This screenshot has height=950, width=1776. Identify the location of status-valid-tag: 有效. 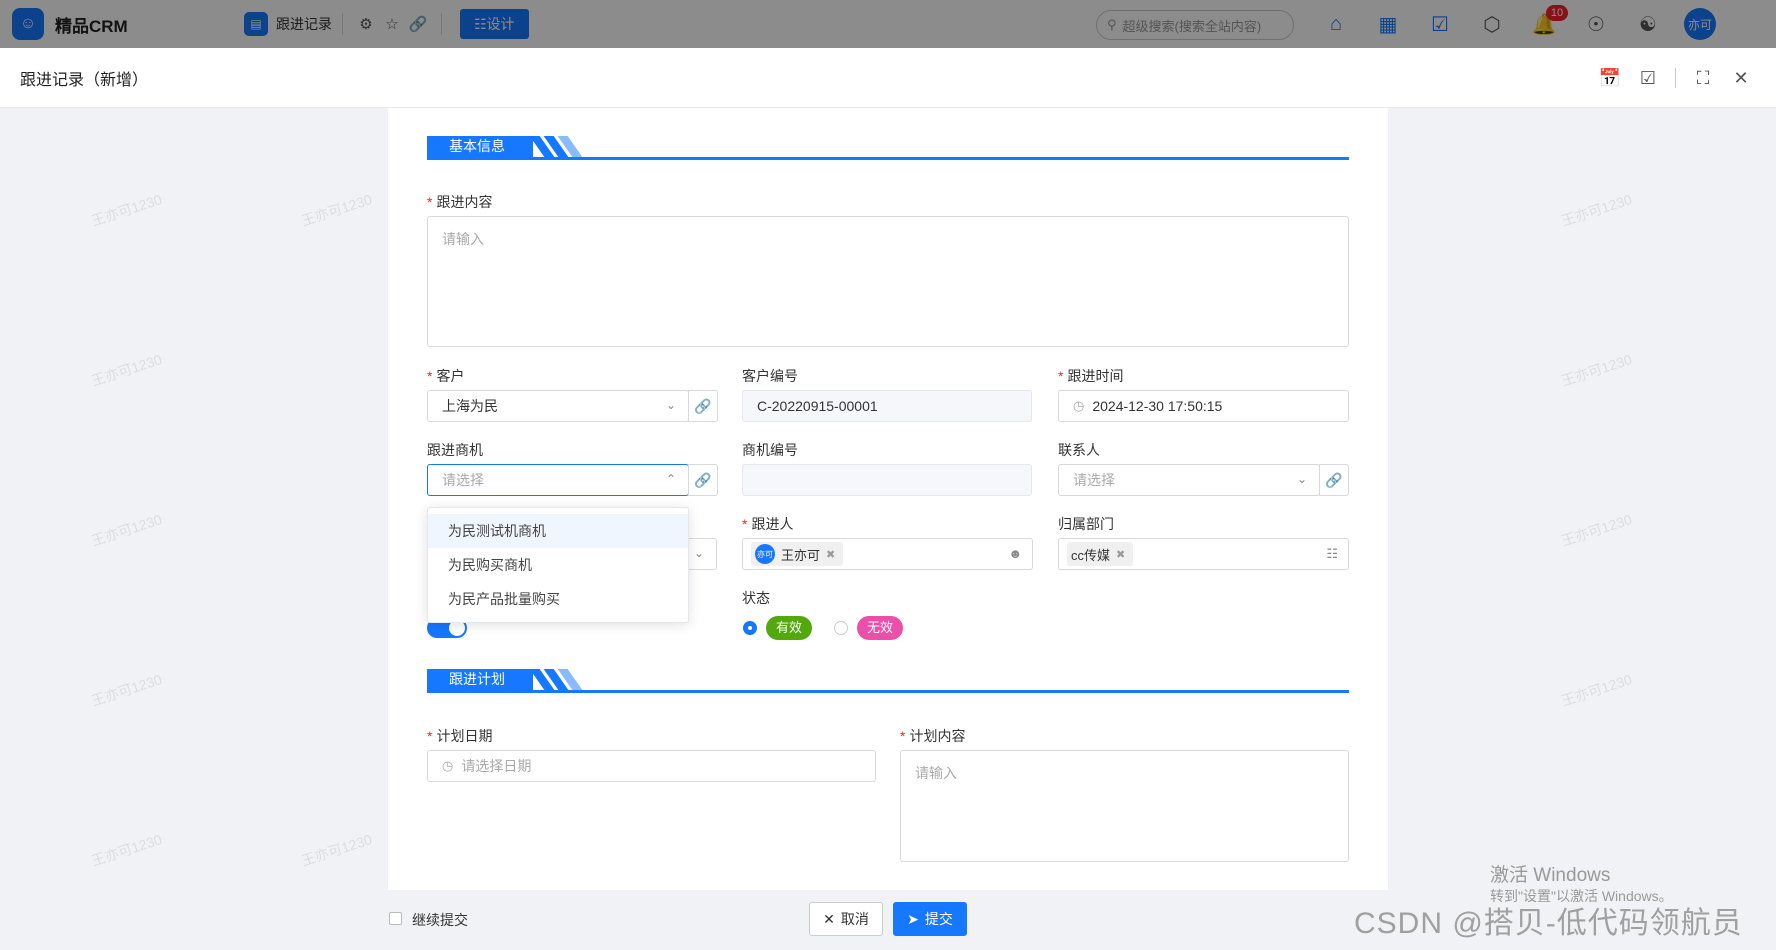
(789, 628).